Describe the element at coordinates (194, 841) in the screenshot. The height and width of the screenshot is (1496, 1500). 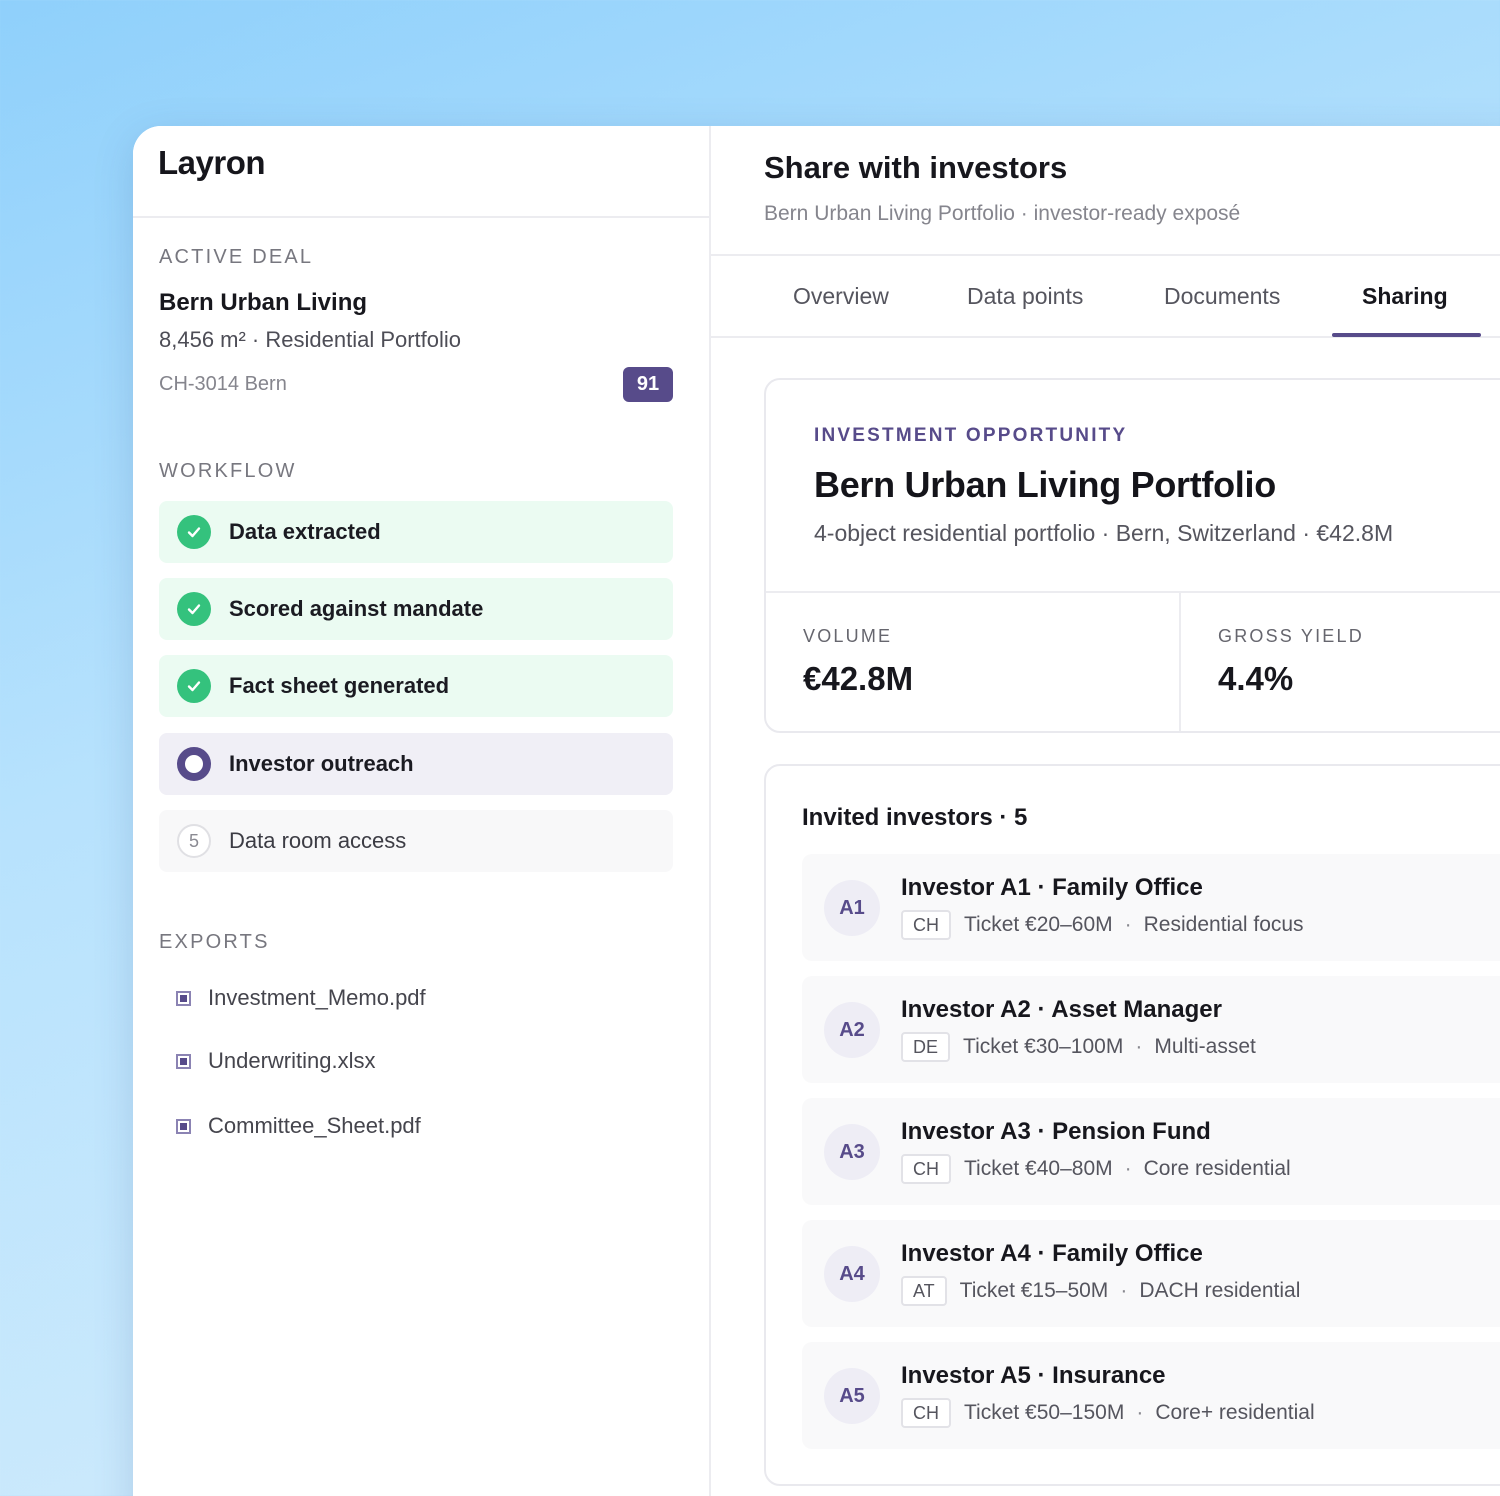
I see `step-number: 5` at that location.